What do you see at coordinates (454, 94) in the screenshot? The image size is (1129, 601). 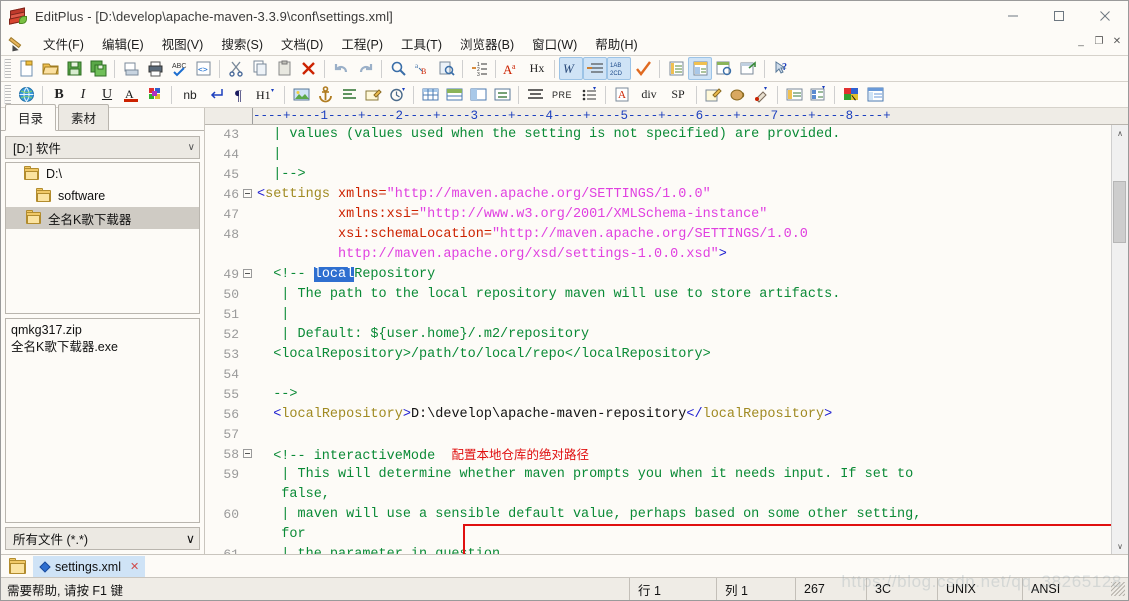 I see `table-row-icon` at bounding box center [454, 94].